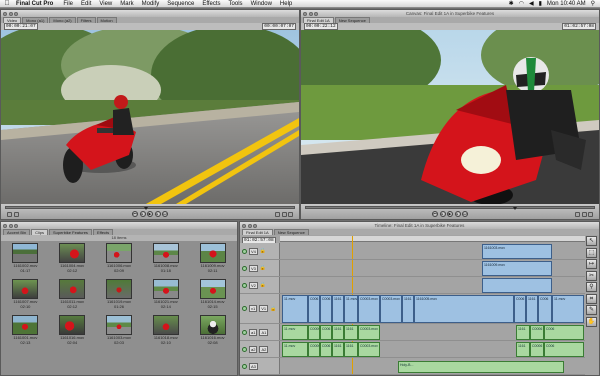 This screenshot has width=600, height=376. I want to click on bluetooth-icon: ✱, so click(511, 3).